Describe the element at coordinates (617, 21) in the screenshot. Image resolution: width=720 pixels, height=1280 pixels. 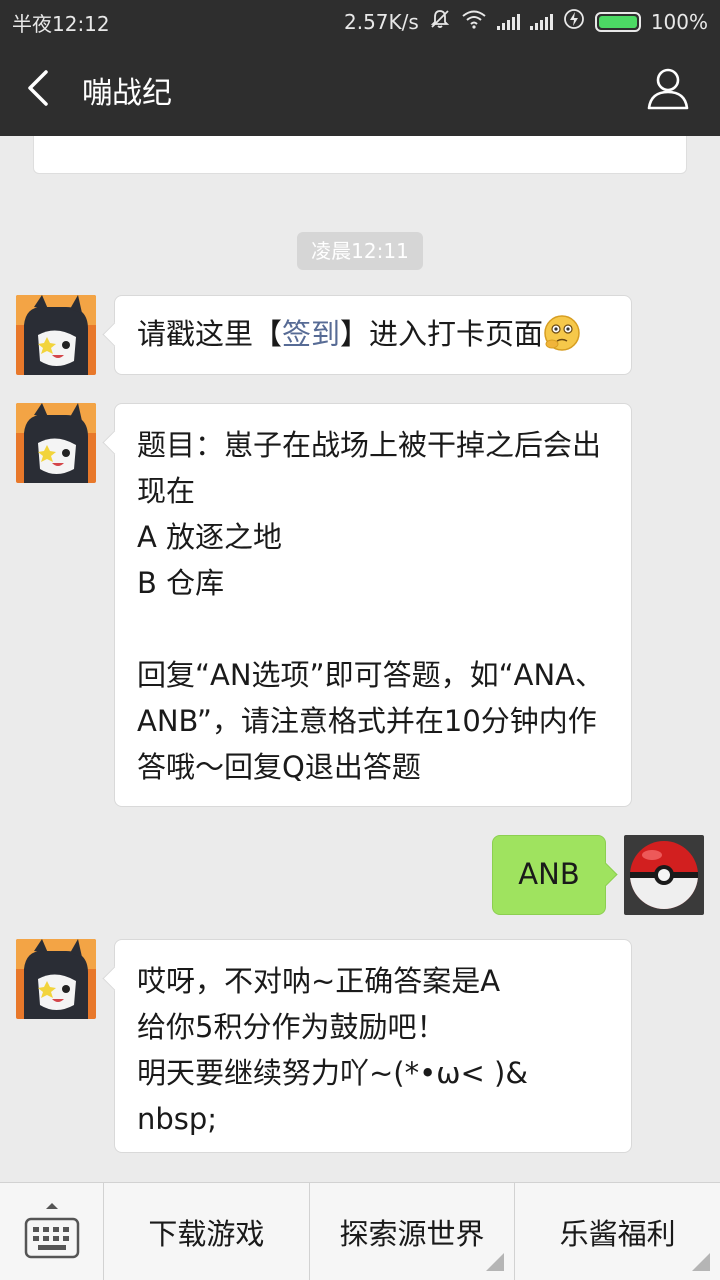
I see `battery-icon` at that location.